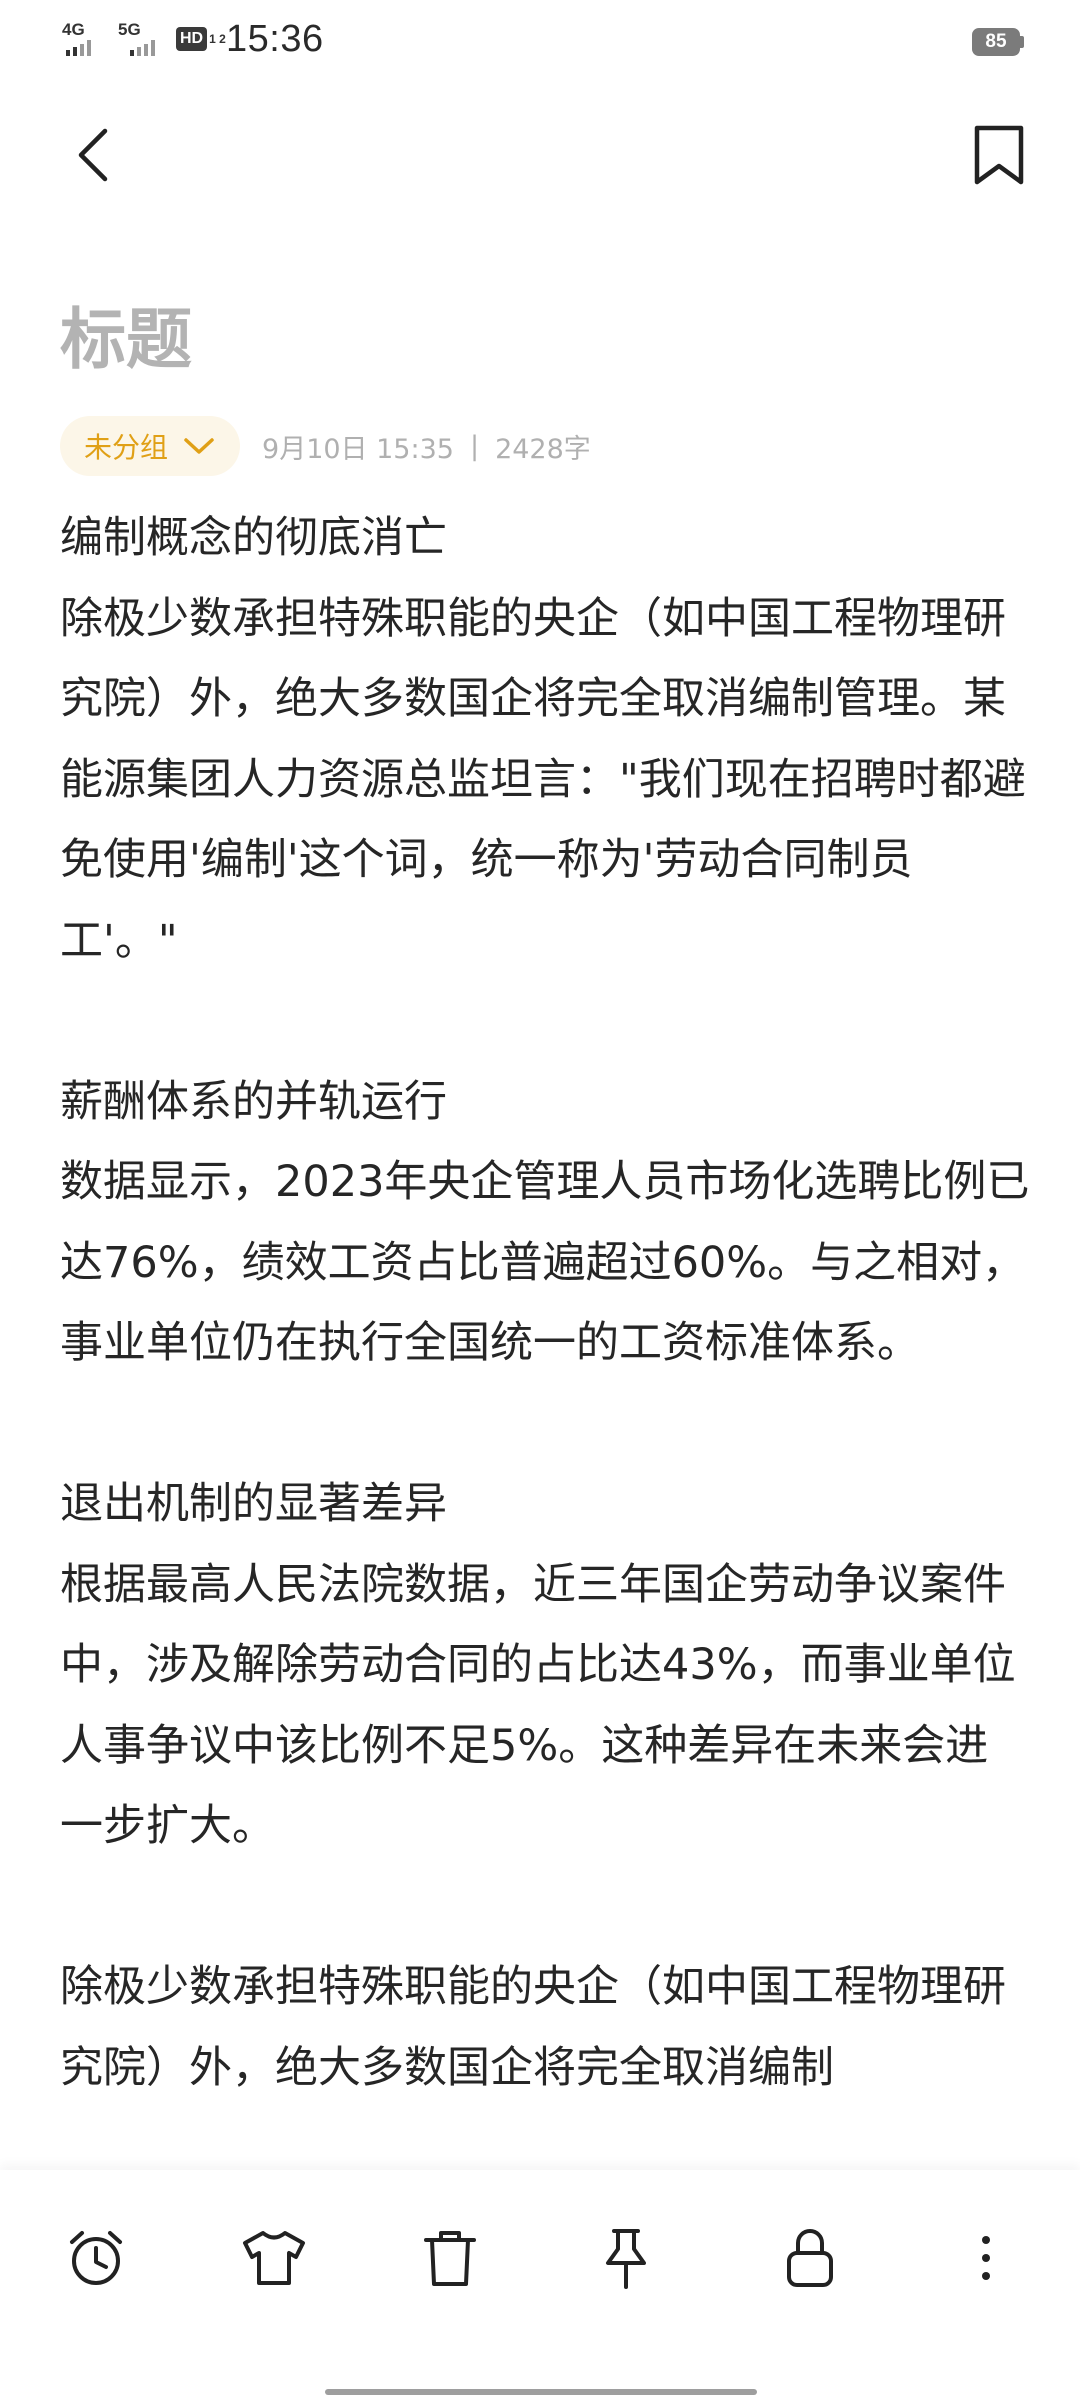 This screenshot has height=2400, width=1080. I want to click on hd-voice-badge: HD 1 2, so click(201, 39).